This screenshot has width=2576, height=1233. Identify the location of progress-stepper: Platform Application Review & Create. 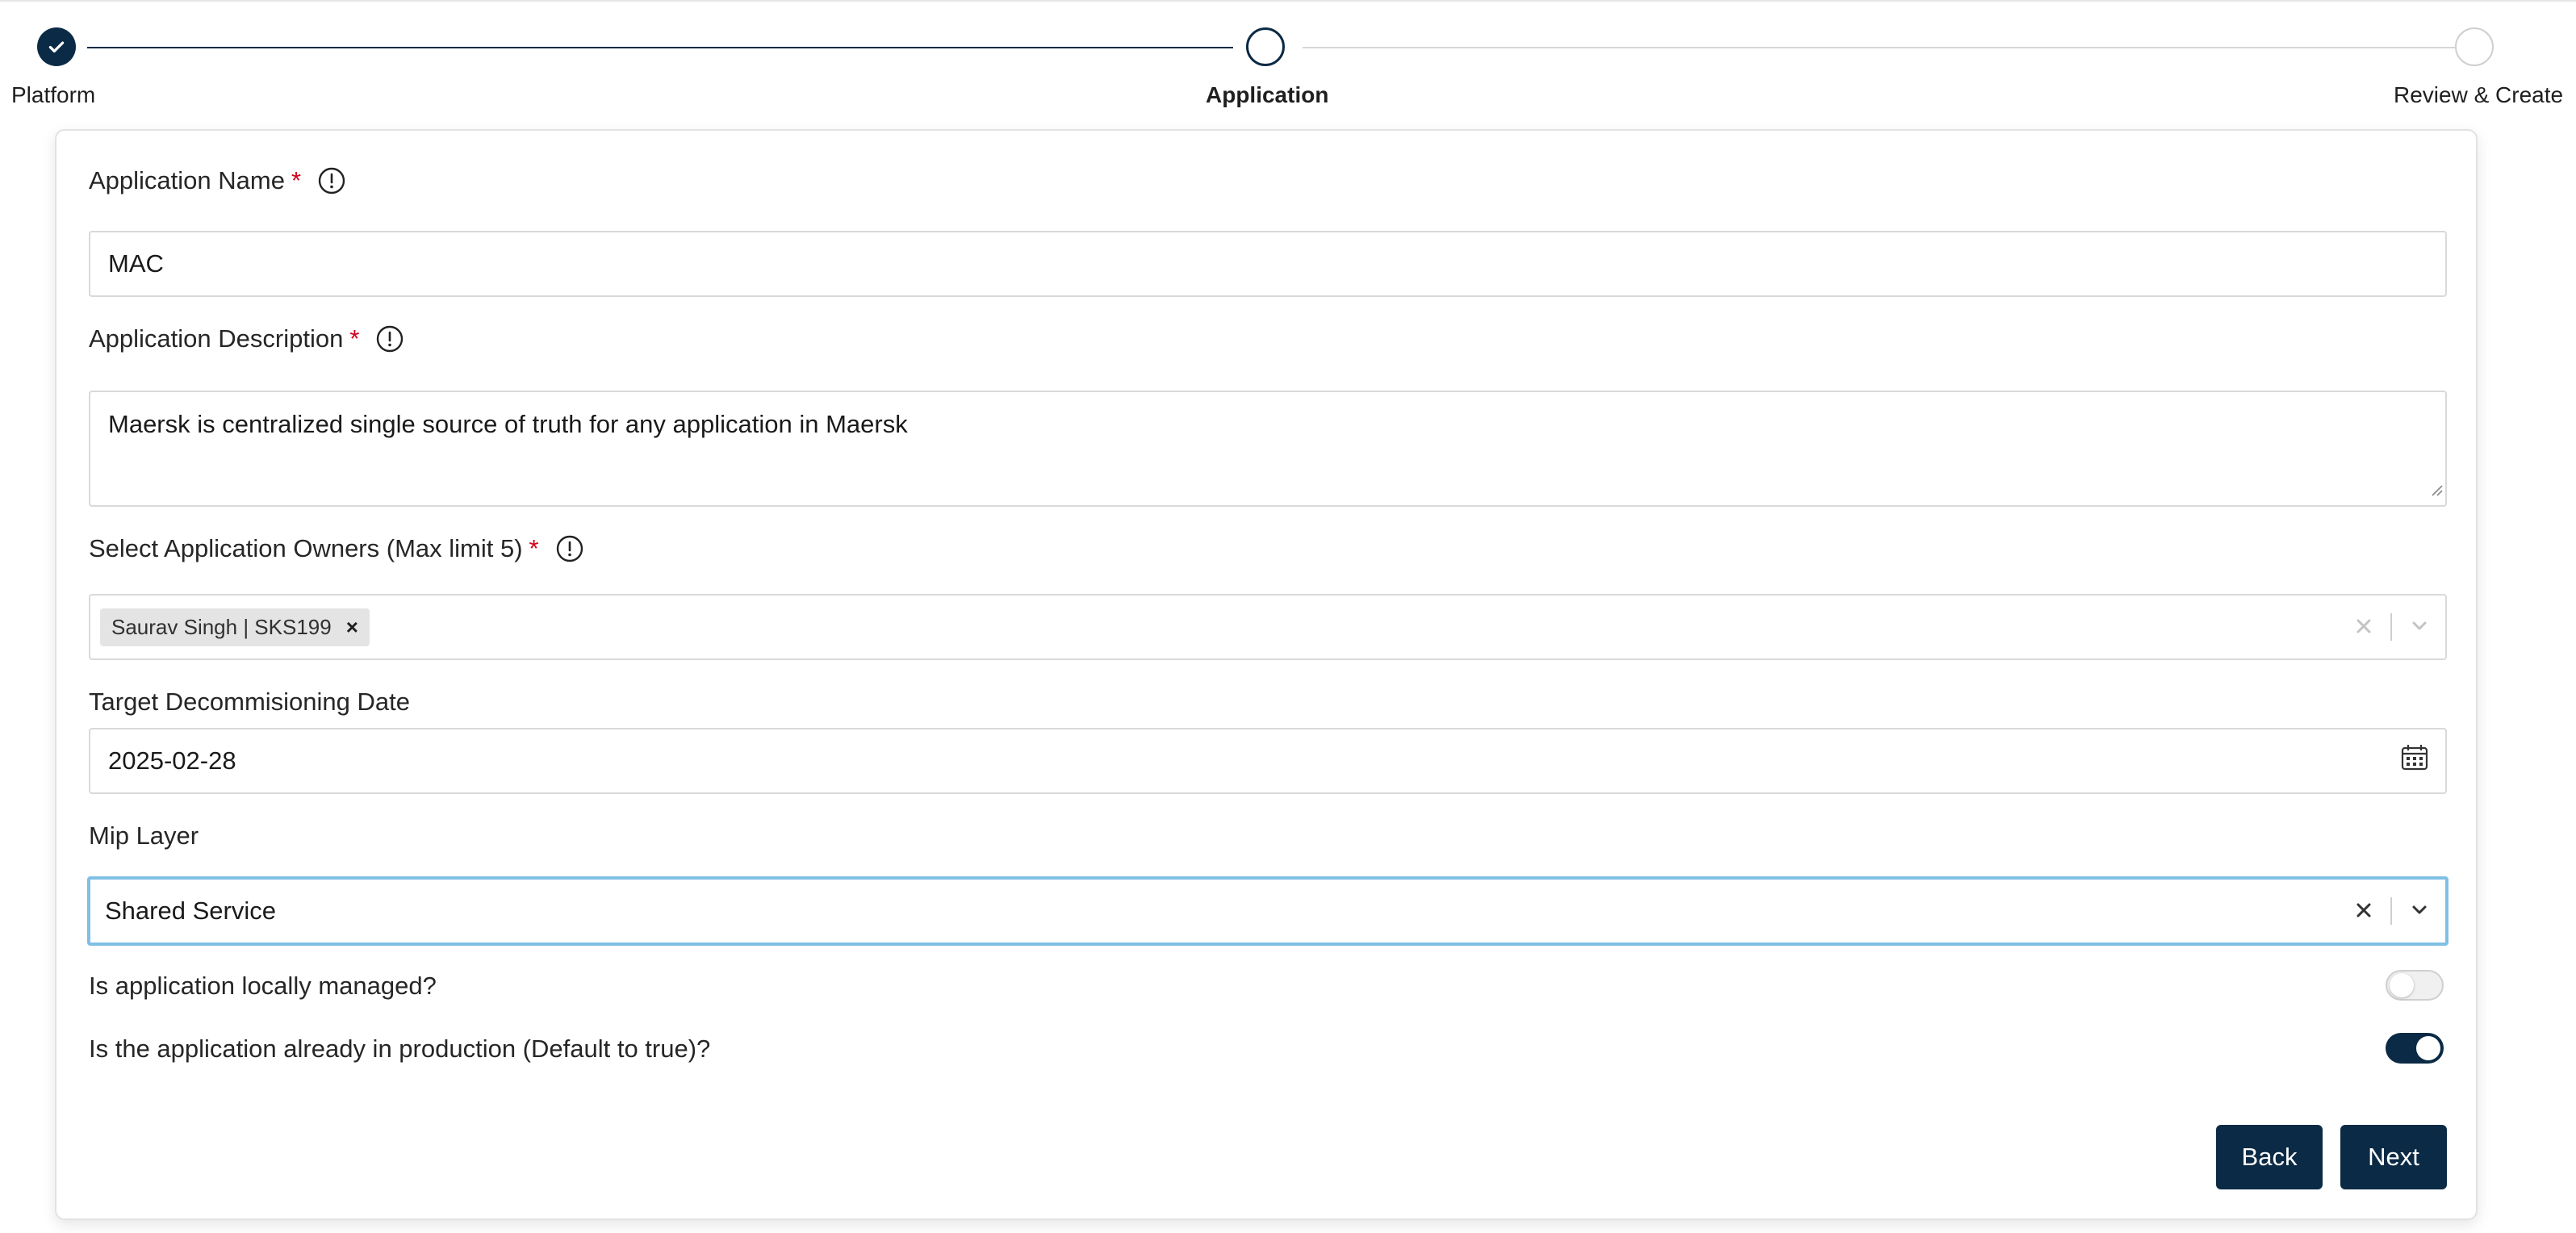
(1288, 60).